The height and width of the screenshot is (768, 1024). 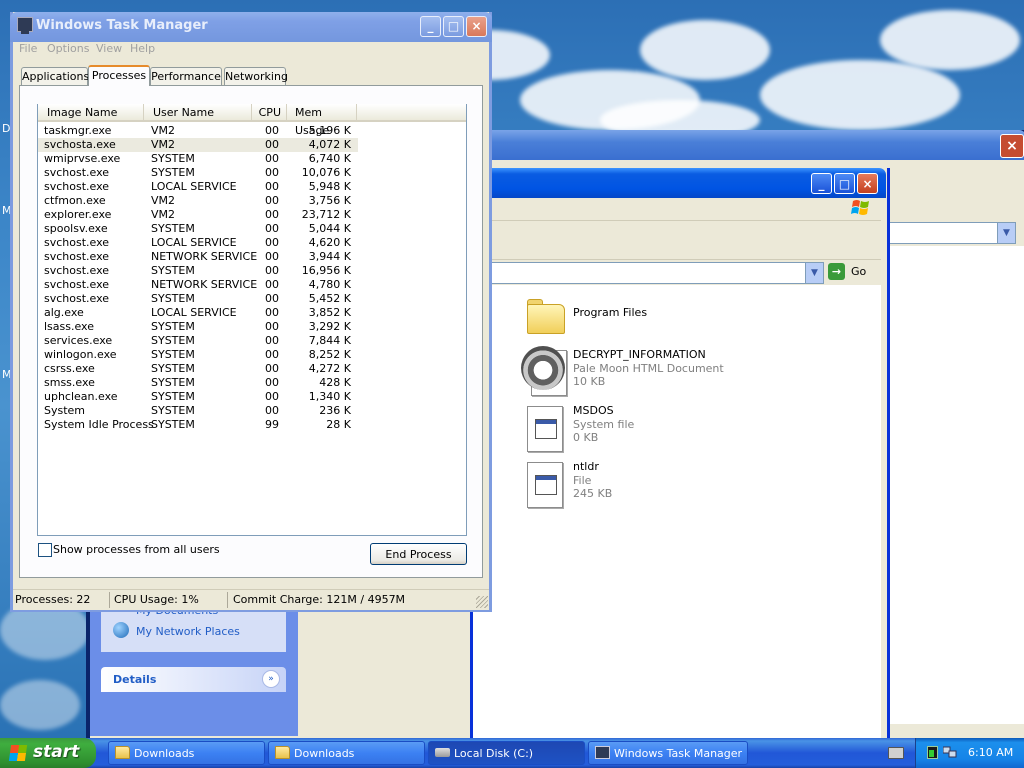 I want to click on taskbar-button-label: Downloads, so click(x=324, y=753).